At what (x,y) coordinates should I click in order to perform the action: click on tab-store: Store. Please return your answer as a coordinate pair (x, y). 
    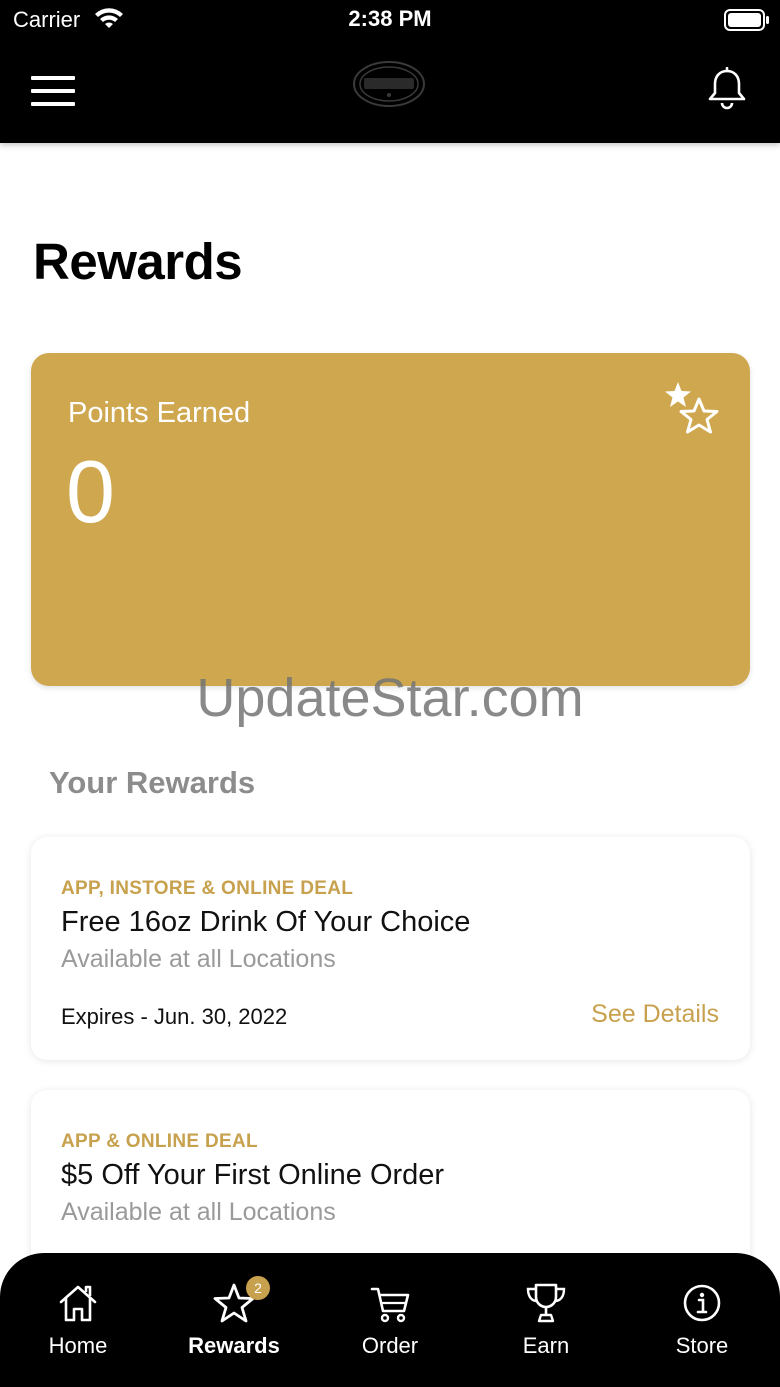
    Looking at the image, I should click on (702, 1320).